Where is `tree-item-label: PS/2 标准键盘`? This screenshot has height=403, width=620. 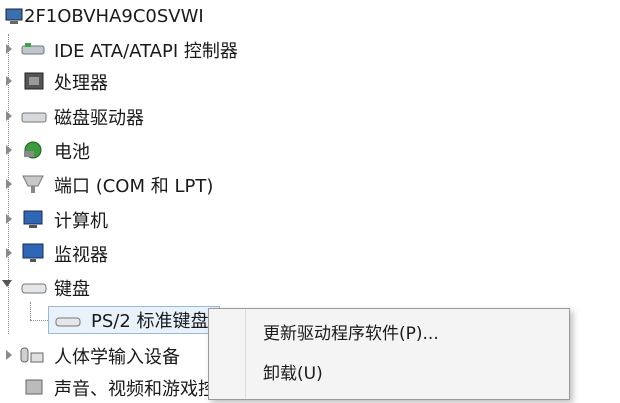
tree-item-label: PS/2 标准键盘 is located at coordinates (150, 321).